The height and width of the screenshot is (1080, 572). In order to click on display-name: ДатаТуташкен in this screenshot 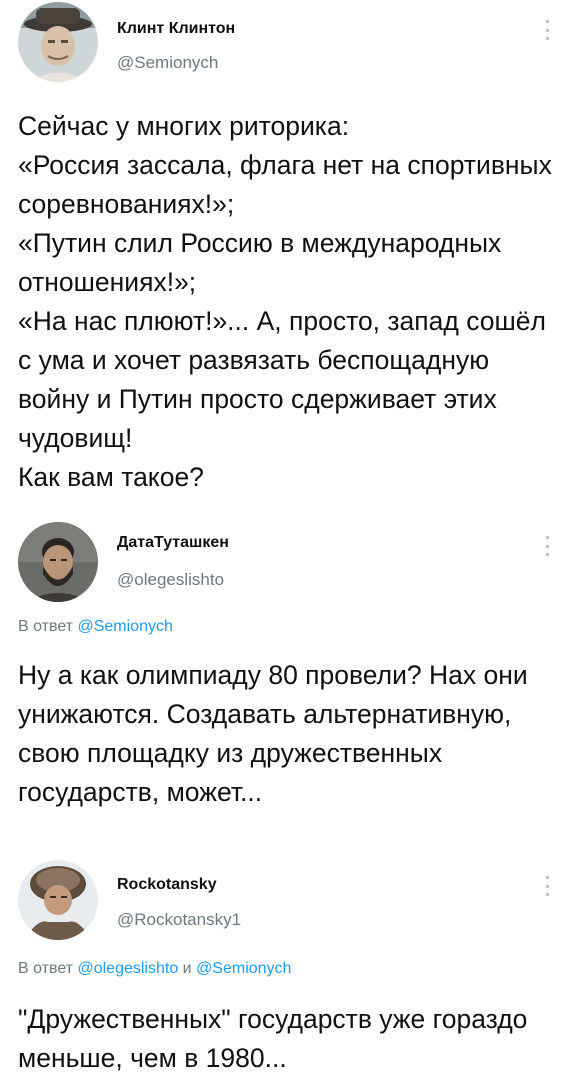, I will do `click(173, 543)`.